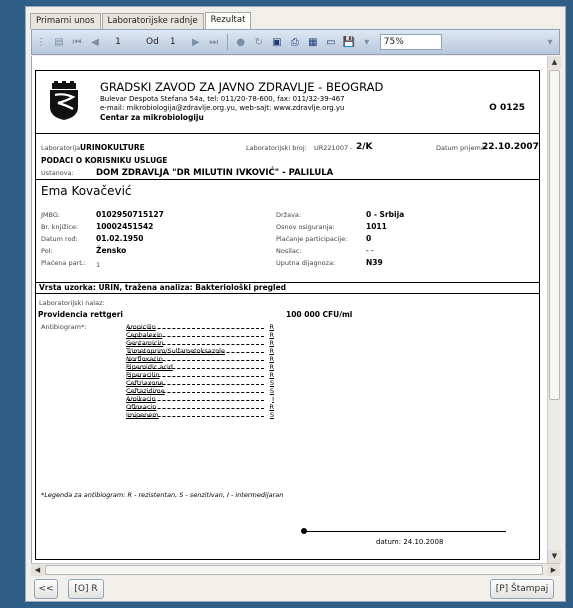  Describe the element at coordinates (305, 227) in the screenshot. I see `insurance-basis-label: Osnov osiguranja:` at that location.